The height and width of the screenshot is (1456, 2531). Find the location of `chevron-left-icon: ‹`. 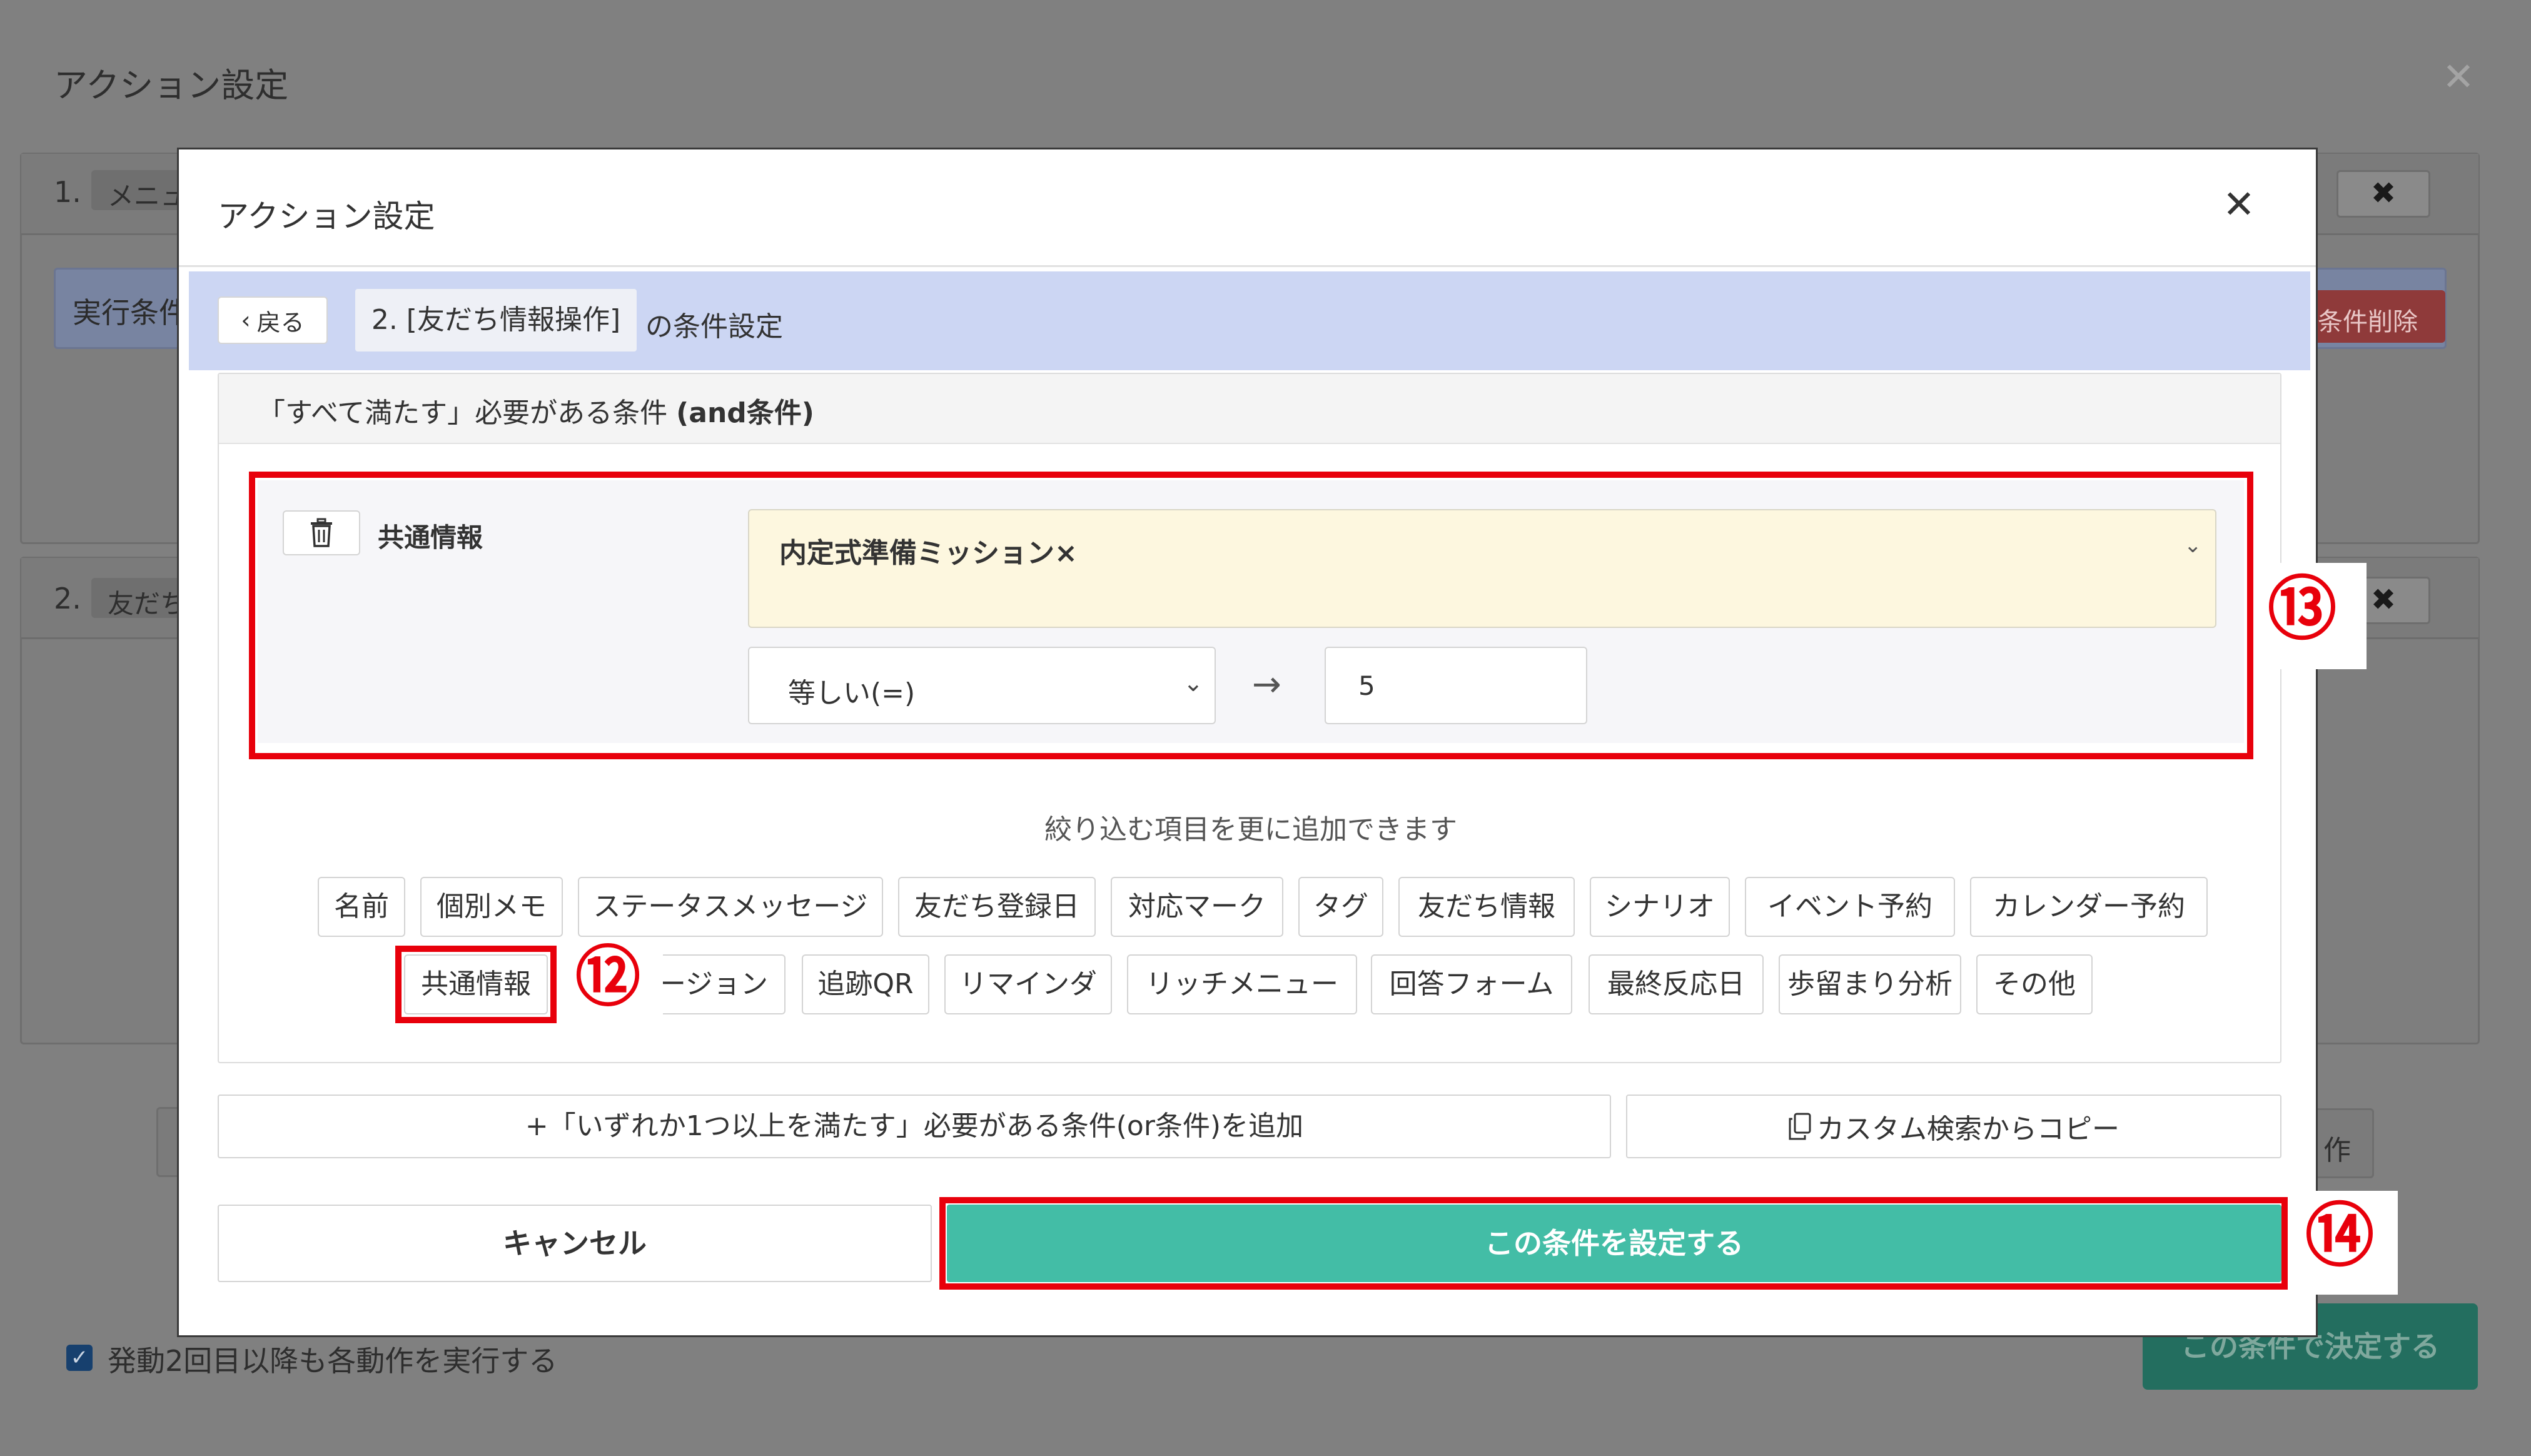

chevron-left-icon: ‹ is located at coordinates (246, 320).